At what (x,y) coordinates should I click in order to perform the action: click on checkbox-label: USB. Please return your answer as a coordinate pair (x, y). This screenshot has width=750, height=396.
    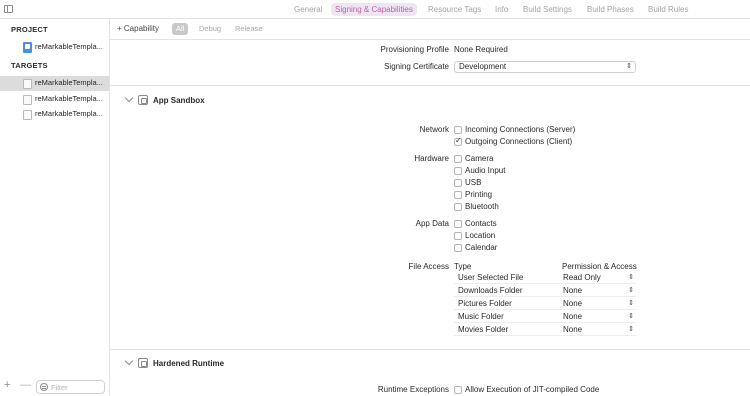
    Looking at the image, I should click on (473, 182).